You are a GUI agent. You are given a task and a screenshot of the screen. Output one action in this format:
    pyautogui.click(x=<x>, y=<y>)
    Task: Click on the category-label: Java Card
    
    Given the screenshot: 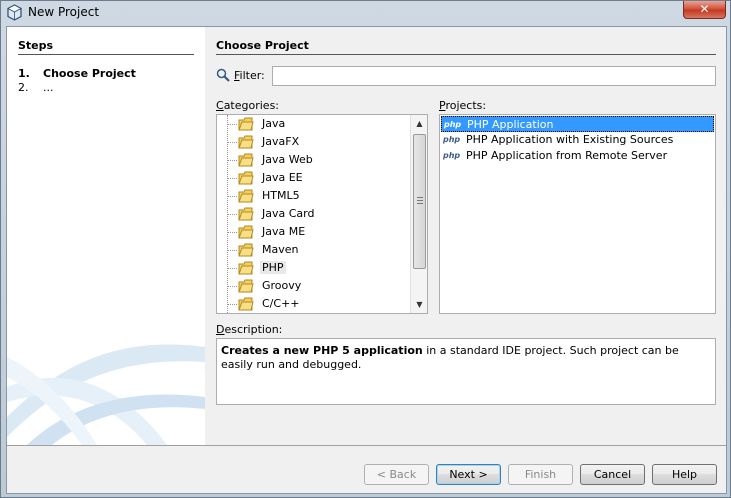 What is the action you would take?
    pyautogui.click(x=288, y=213)
    